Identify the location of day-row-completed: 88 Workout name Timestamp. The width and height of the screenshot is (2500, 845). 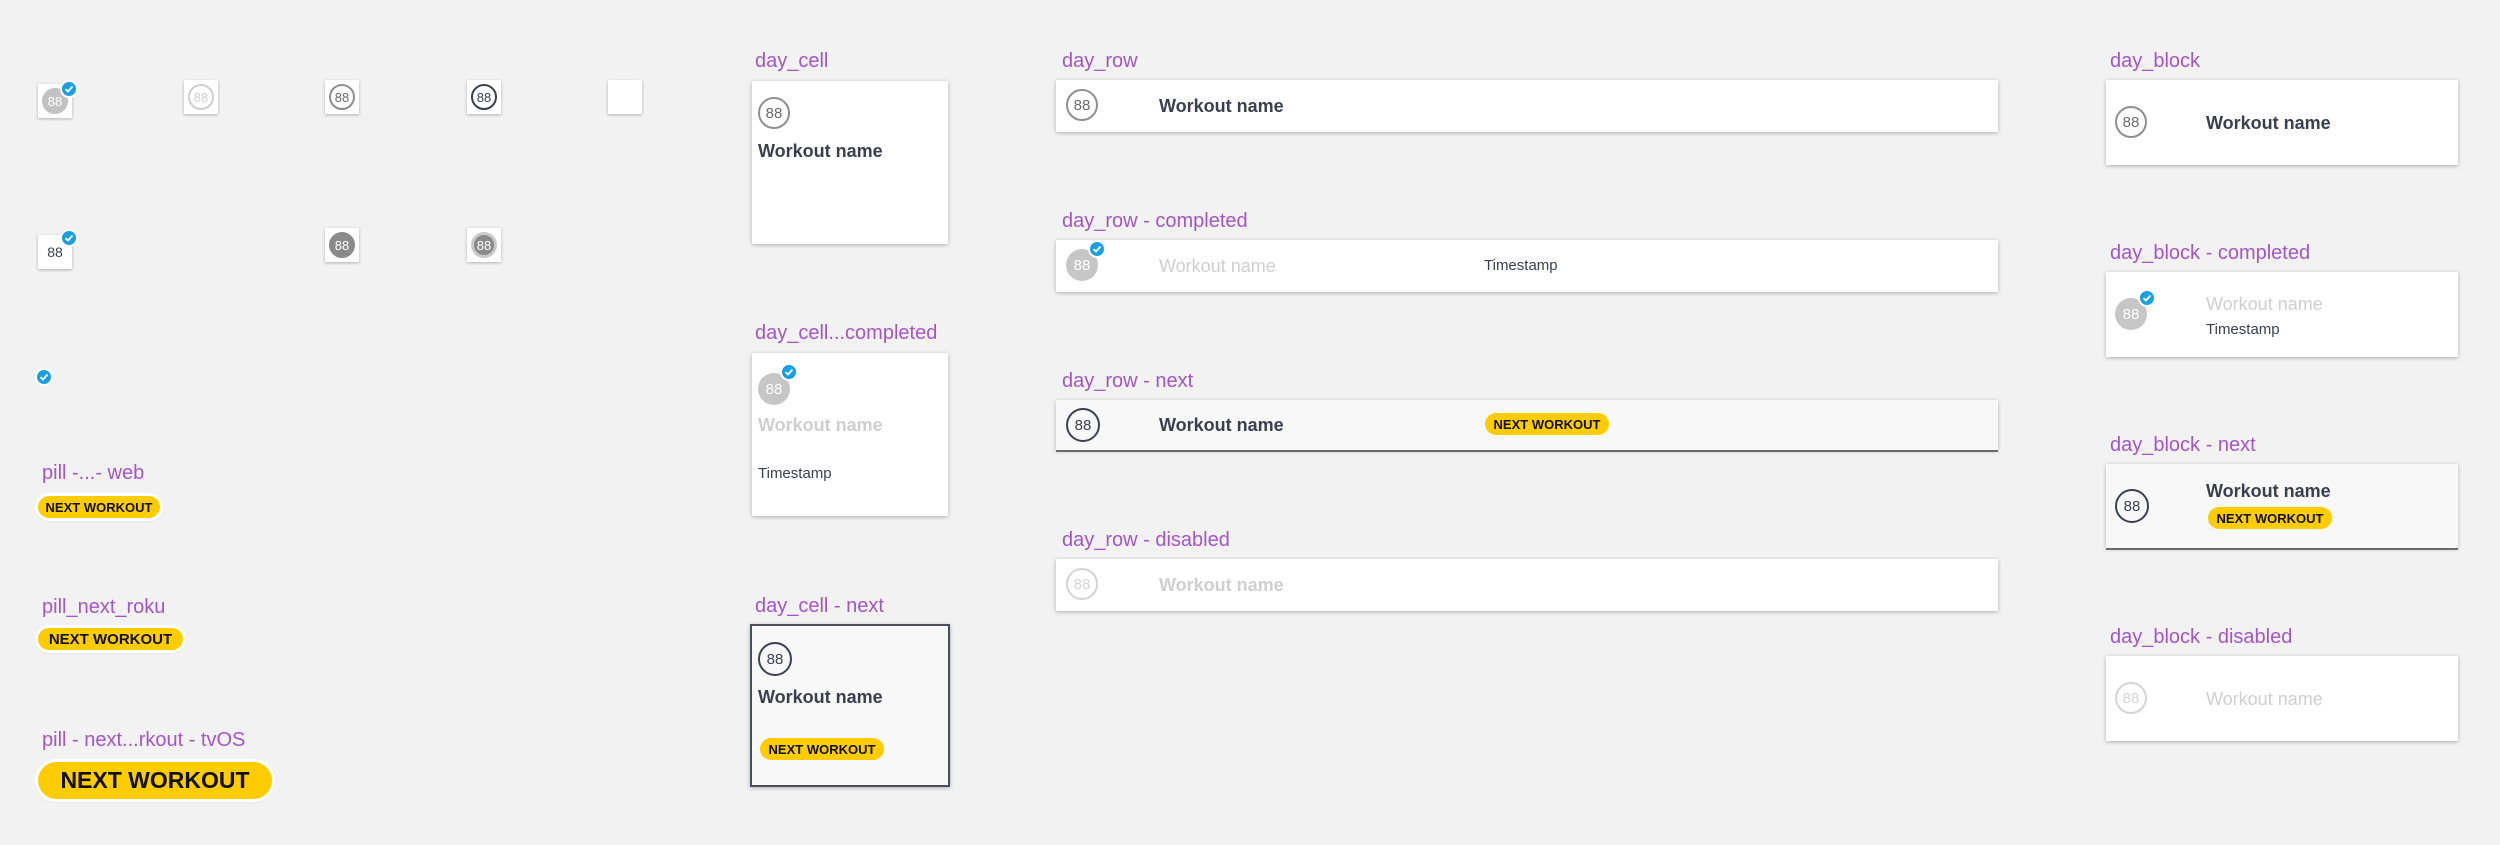
(1527, 266).